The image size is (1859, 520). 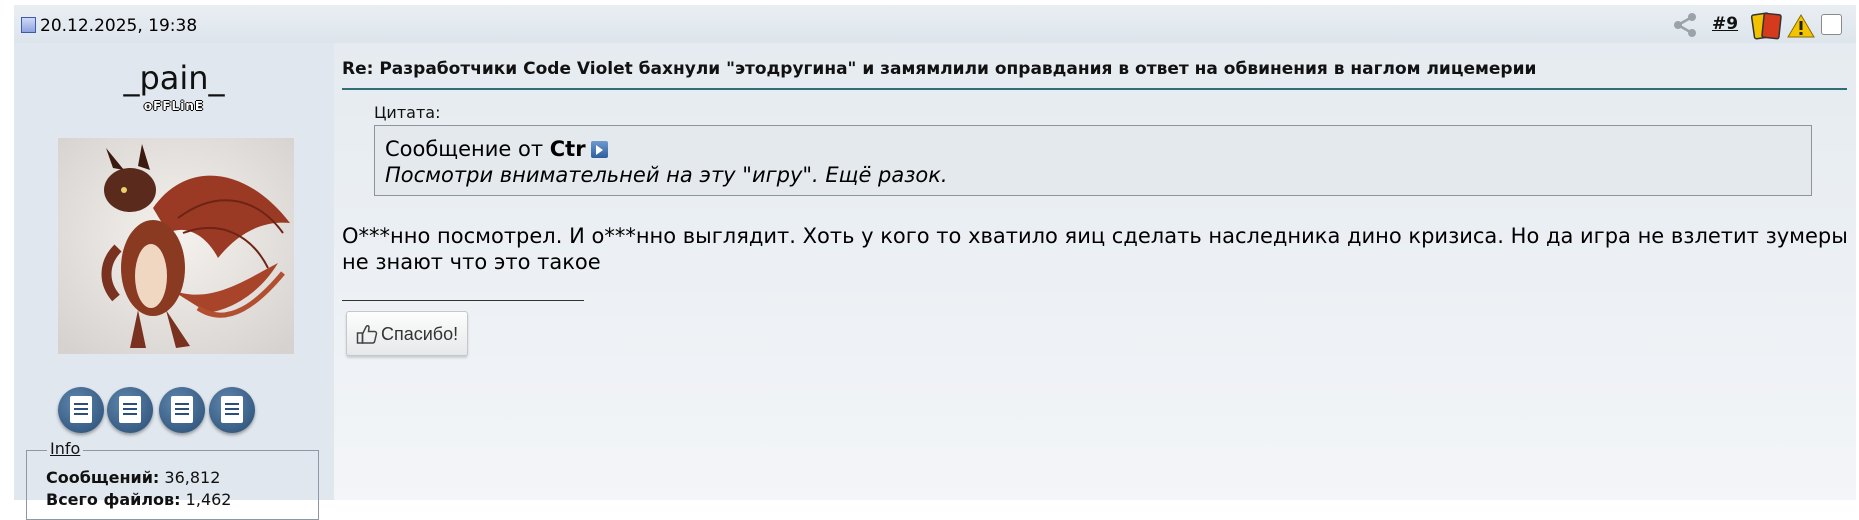 What do you see at coordinates (599, 149) in the screenshot?
I see `view-post-icon` at bounding box center [599, 149].